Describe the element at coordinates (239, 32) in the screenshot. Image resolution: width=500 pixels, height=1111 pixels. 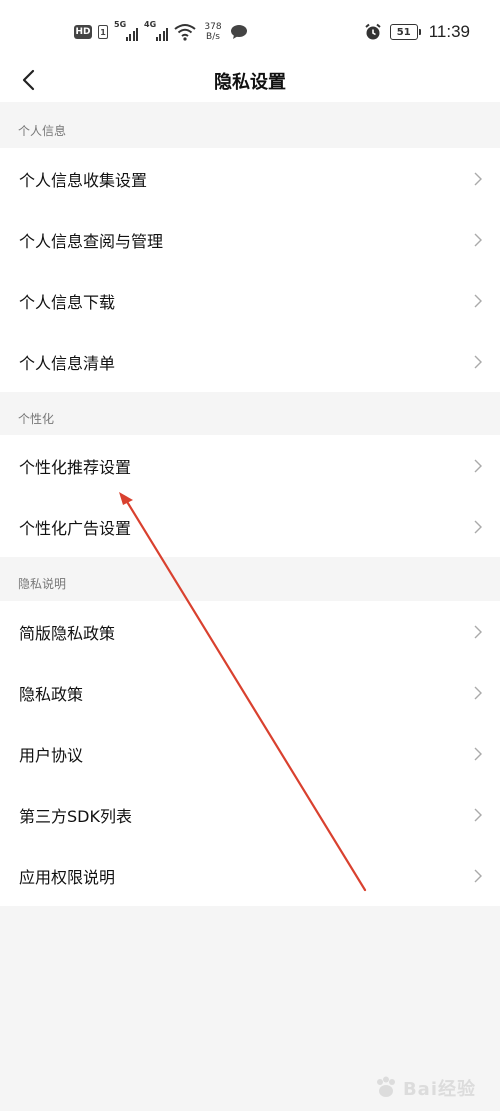
I see `message-notification-icon` at that location.